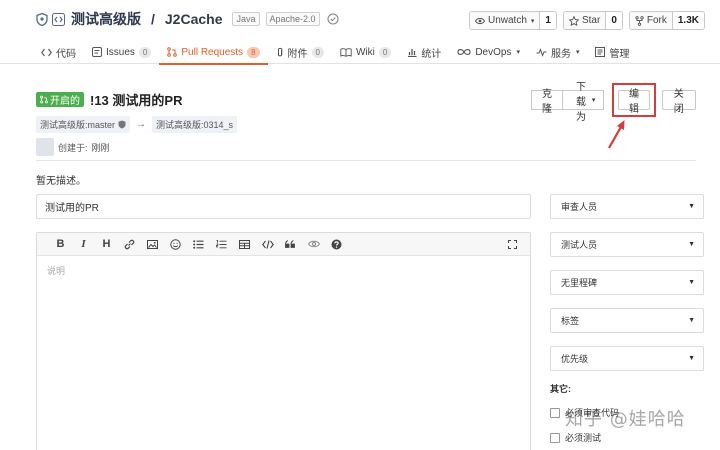  I want to click on book-icon, so click(346, 52).